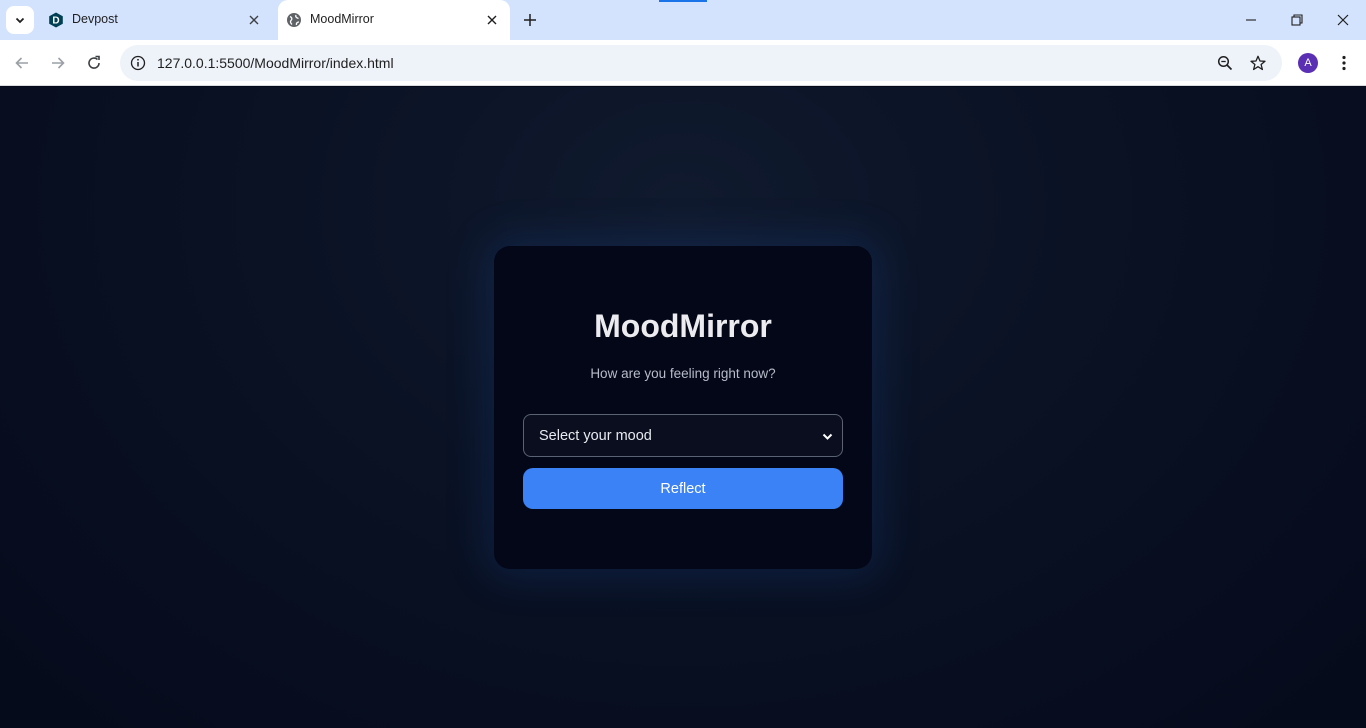 The width and height of the screenshot is (1366, 728). I want to click on svg-text: D, so click(55, 21).